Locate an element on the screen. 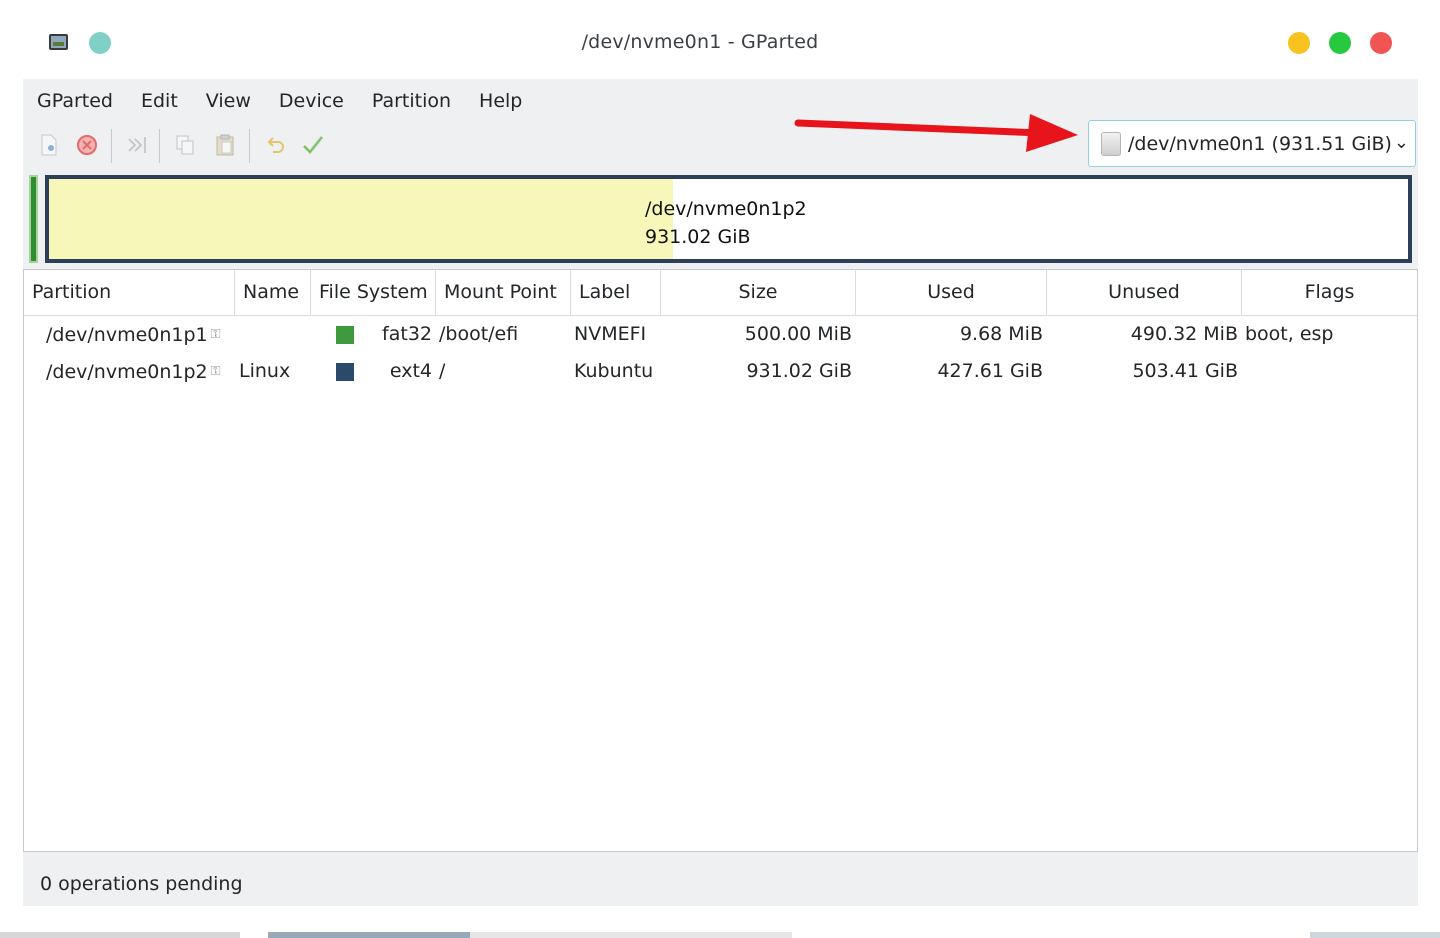  mount-point-cell: /boot/efi is located at coordinates (479, 334).